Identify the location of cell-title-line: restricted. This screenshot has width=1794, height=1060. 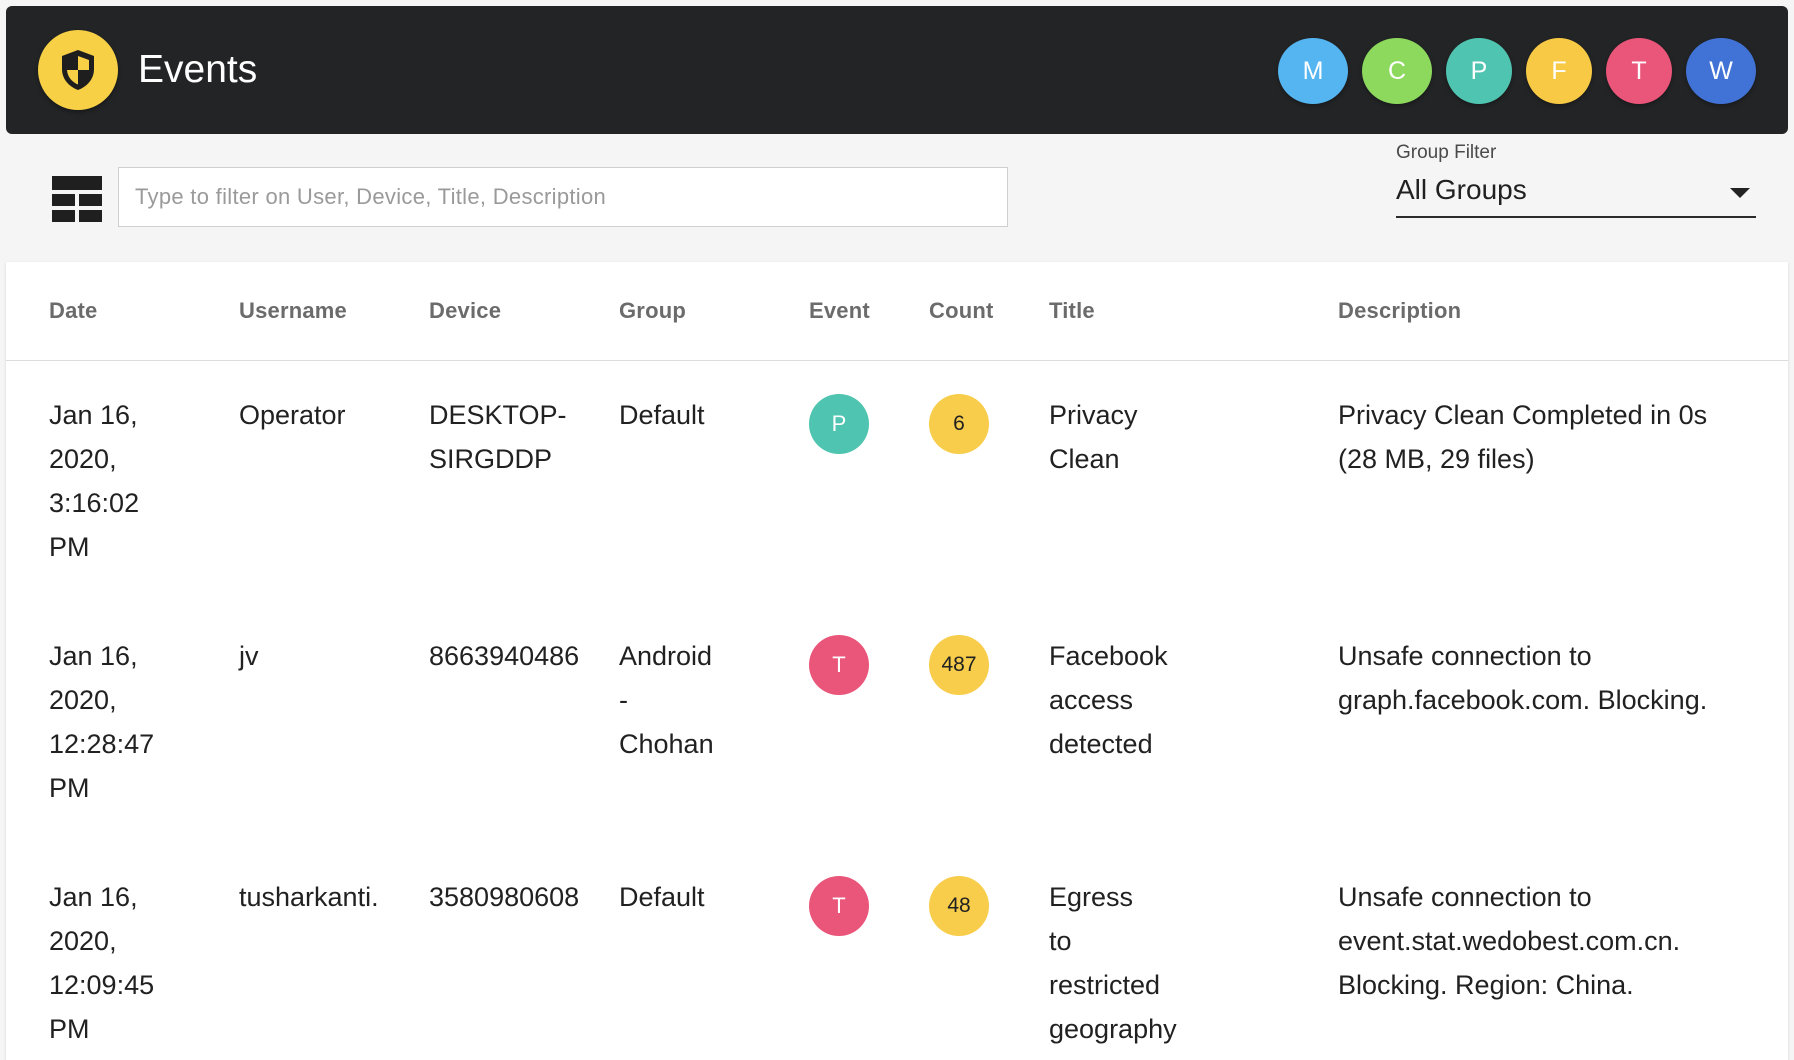
(1105, 985).